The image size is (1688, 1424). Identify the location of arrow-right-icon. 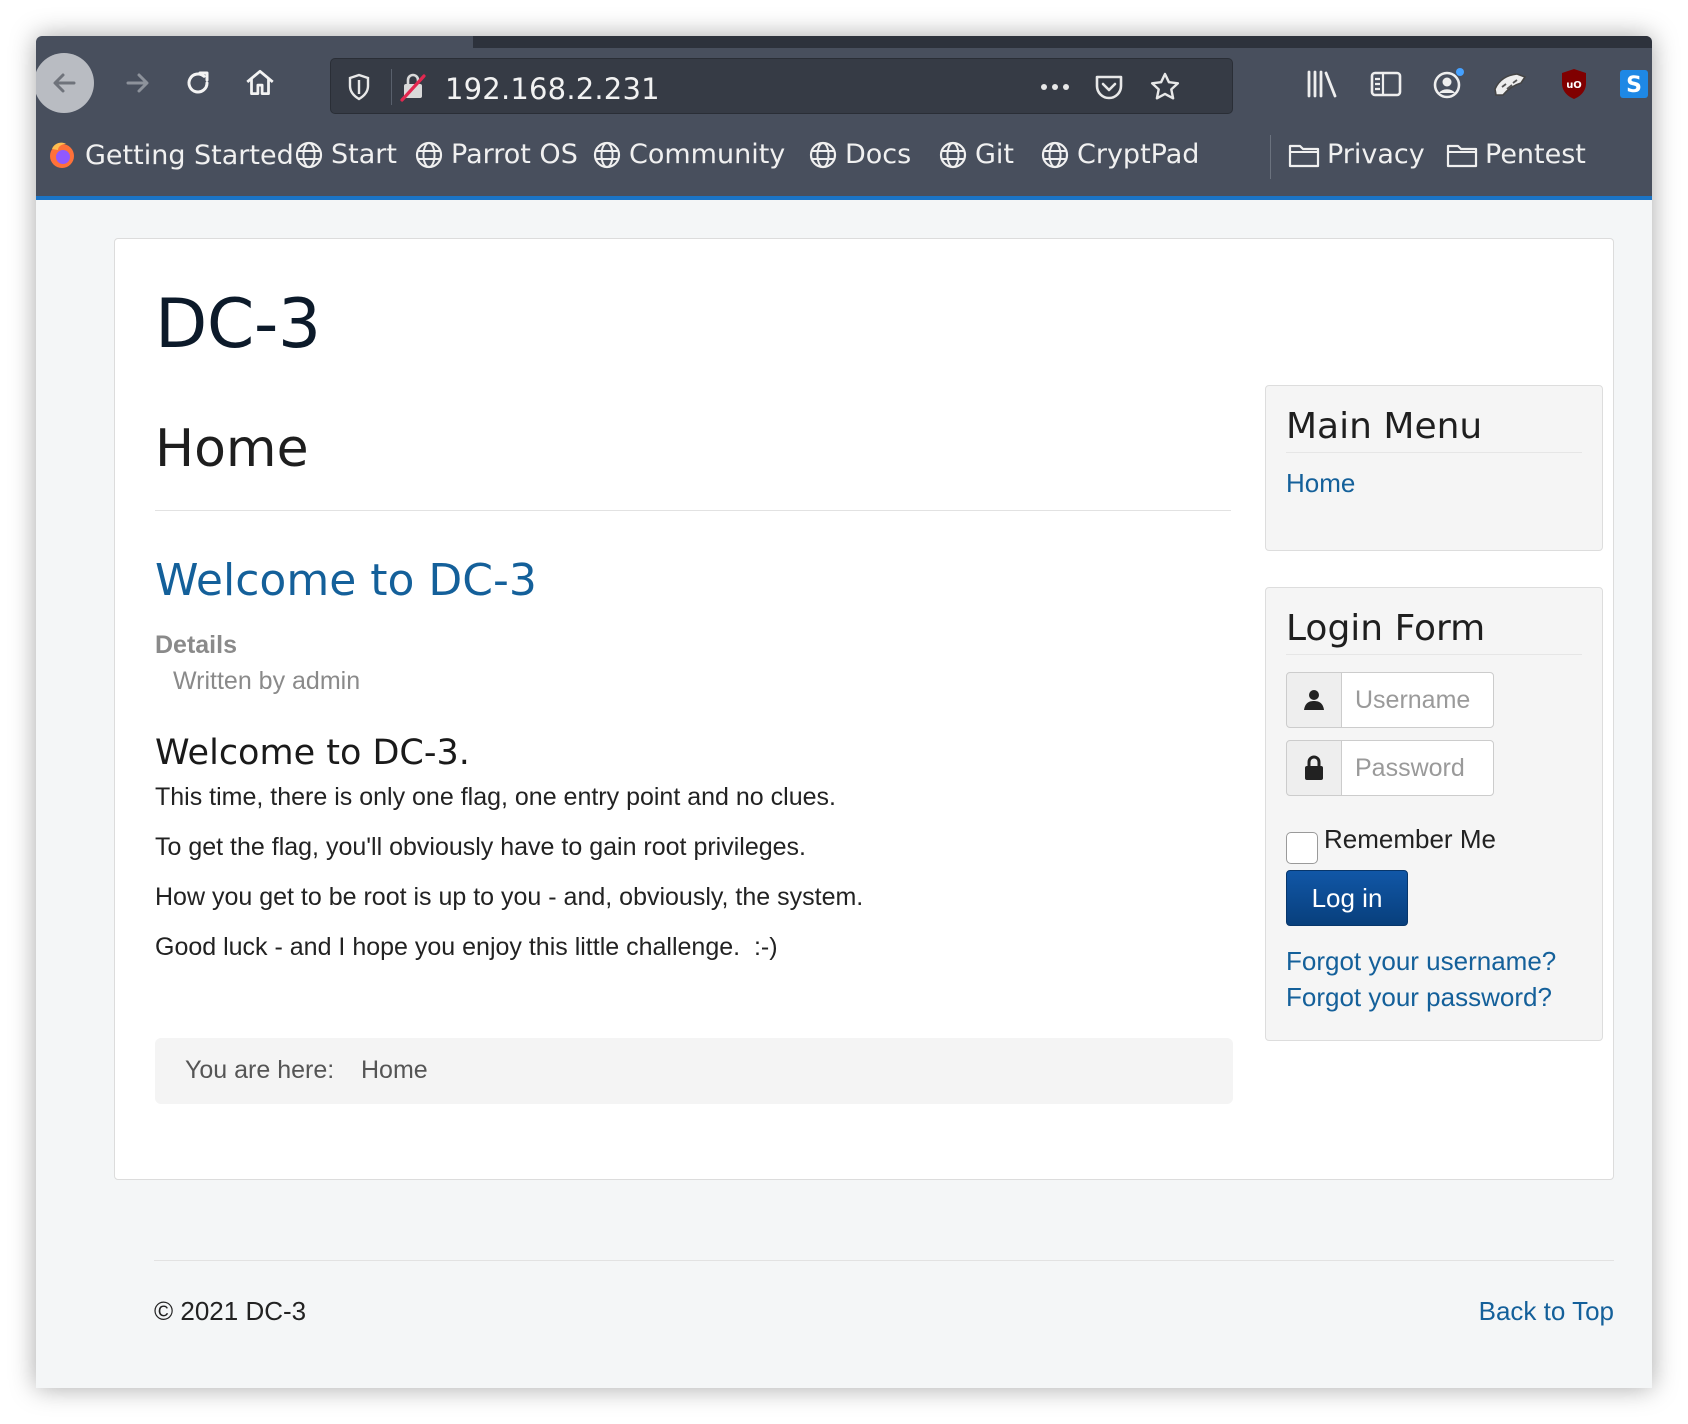
(137, 83).